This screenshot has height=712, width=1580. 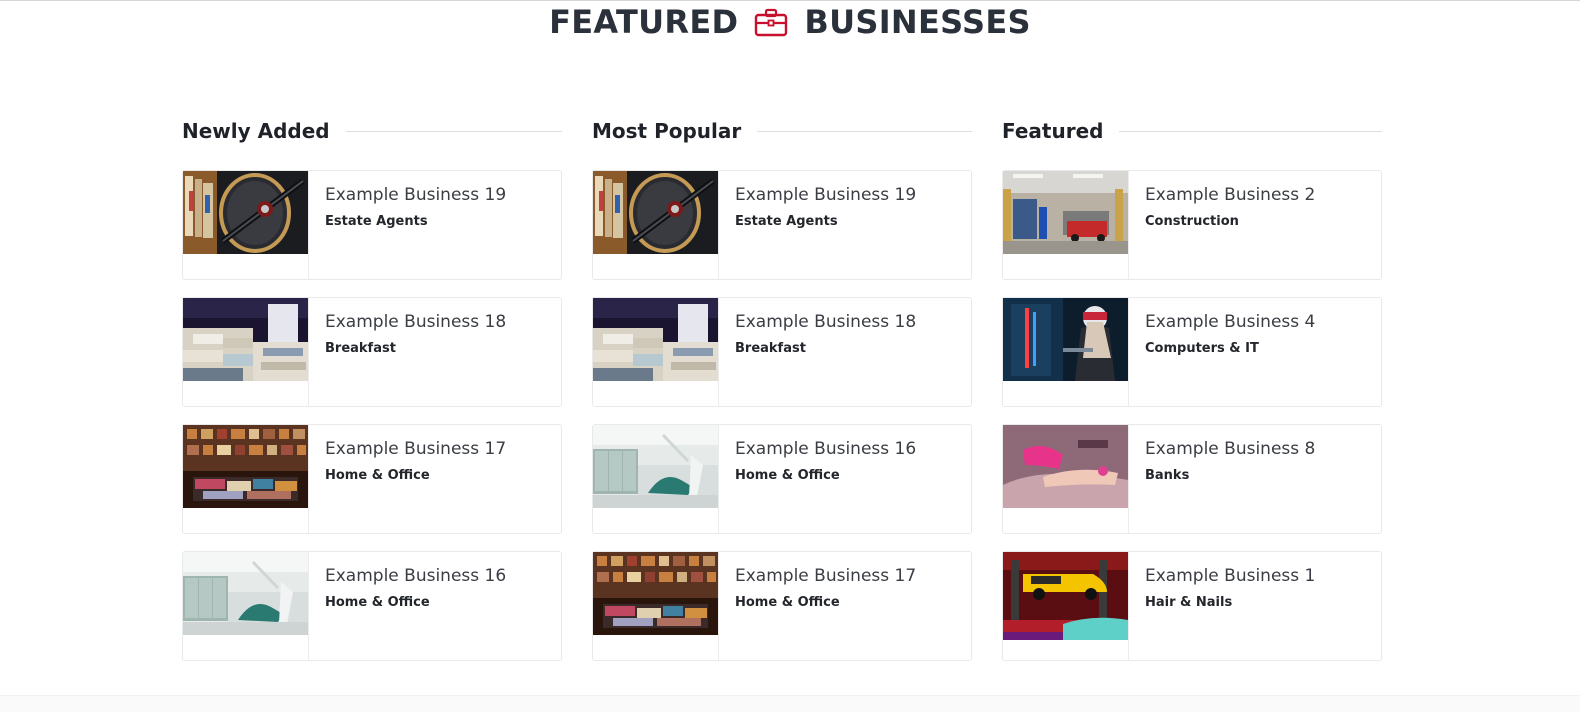 I want to click on card-body: Example Business 8 Banks, so click(x=1222, y=479).